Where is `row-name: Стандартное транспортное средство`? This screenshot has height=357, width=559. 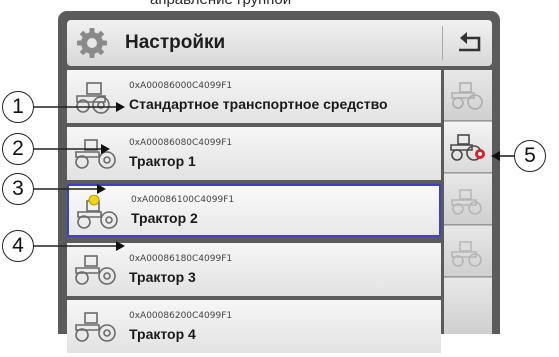 row-name: Стандартное транспортное средство is located at coordinates (258, 104).